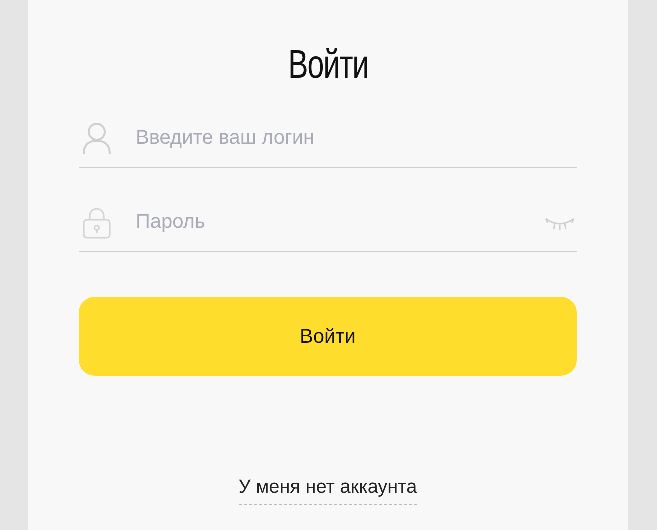 The image size is (657, 530). What do you see at coordinates (97, 223) in the screenshot?
I see `lock-icon` at bounding box center [97, 223].